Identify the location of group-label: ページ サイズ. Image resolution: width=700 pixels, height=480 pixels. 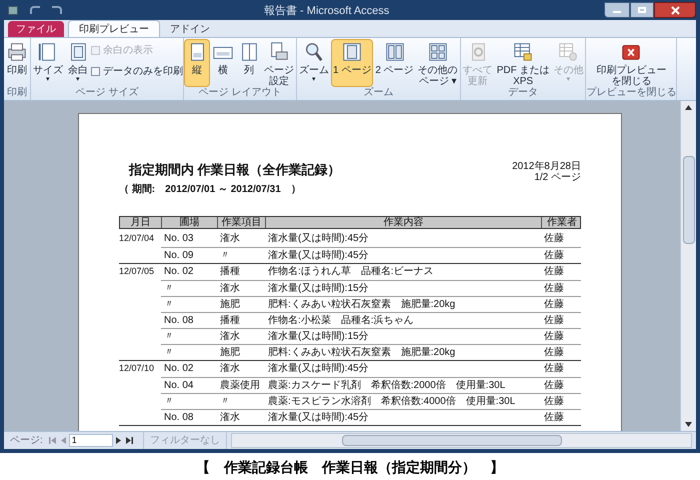
(107, 93).